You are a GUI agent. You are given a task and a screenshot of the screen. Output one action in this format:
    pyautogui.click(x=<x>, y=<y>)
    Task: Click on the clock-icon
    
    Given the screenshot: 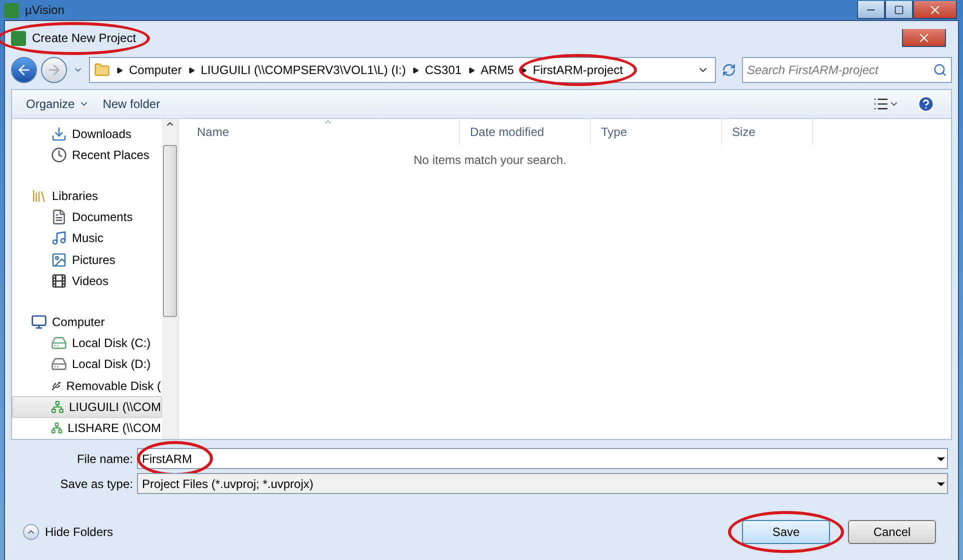 What is the action you would take?
    pyautogui.click(x=59, y=154)
    